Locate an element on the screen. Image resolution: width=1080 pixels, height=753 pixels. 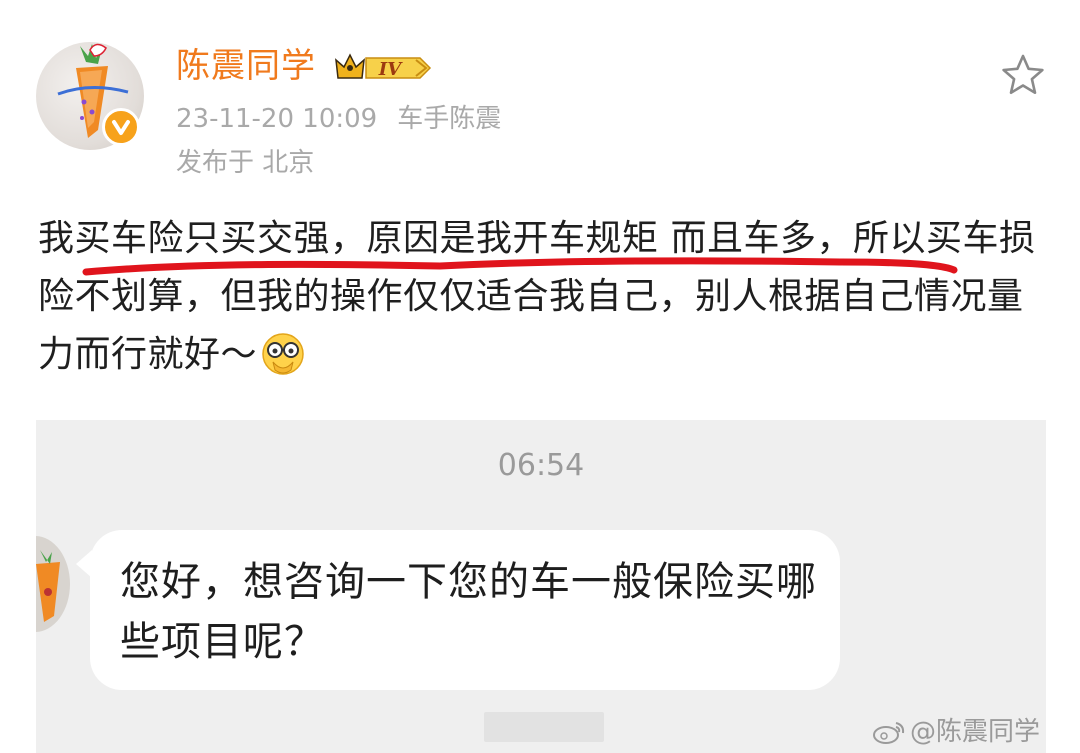
post-meta: 23-11-20 10:09 车手陈震 is located at coordinates (338, 119).